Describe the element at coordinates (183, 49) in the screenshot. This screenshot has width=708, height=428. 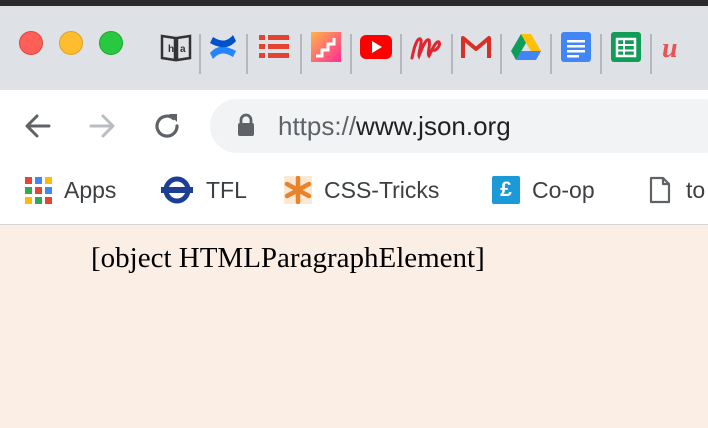
I see `svg-text: a` at that location.